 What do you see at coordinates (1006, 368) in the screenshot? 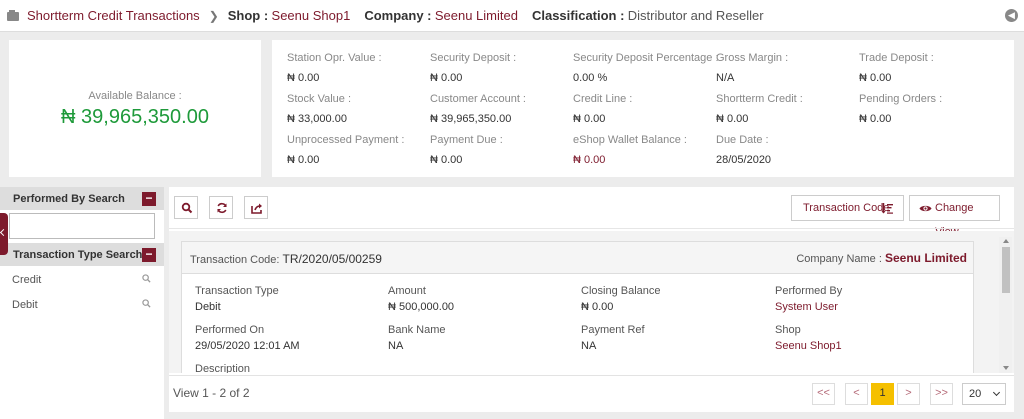
I see `scroll-down-icon` at bounding box center [1006, 368].